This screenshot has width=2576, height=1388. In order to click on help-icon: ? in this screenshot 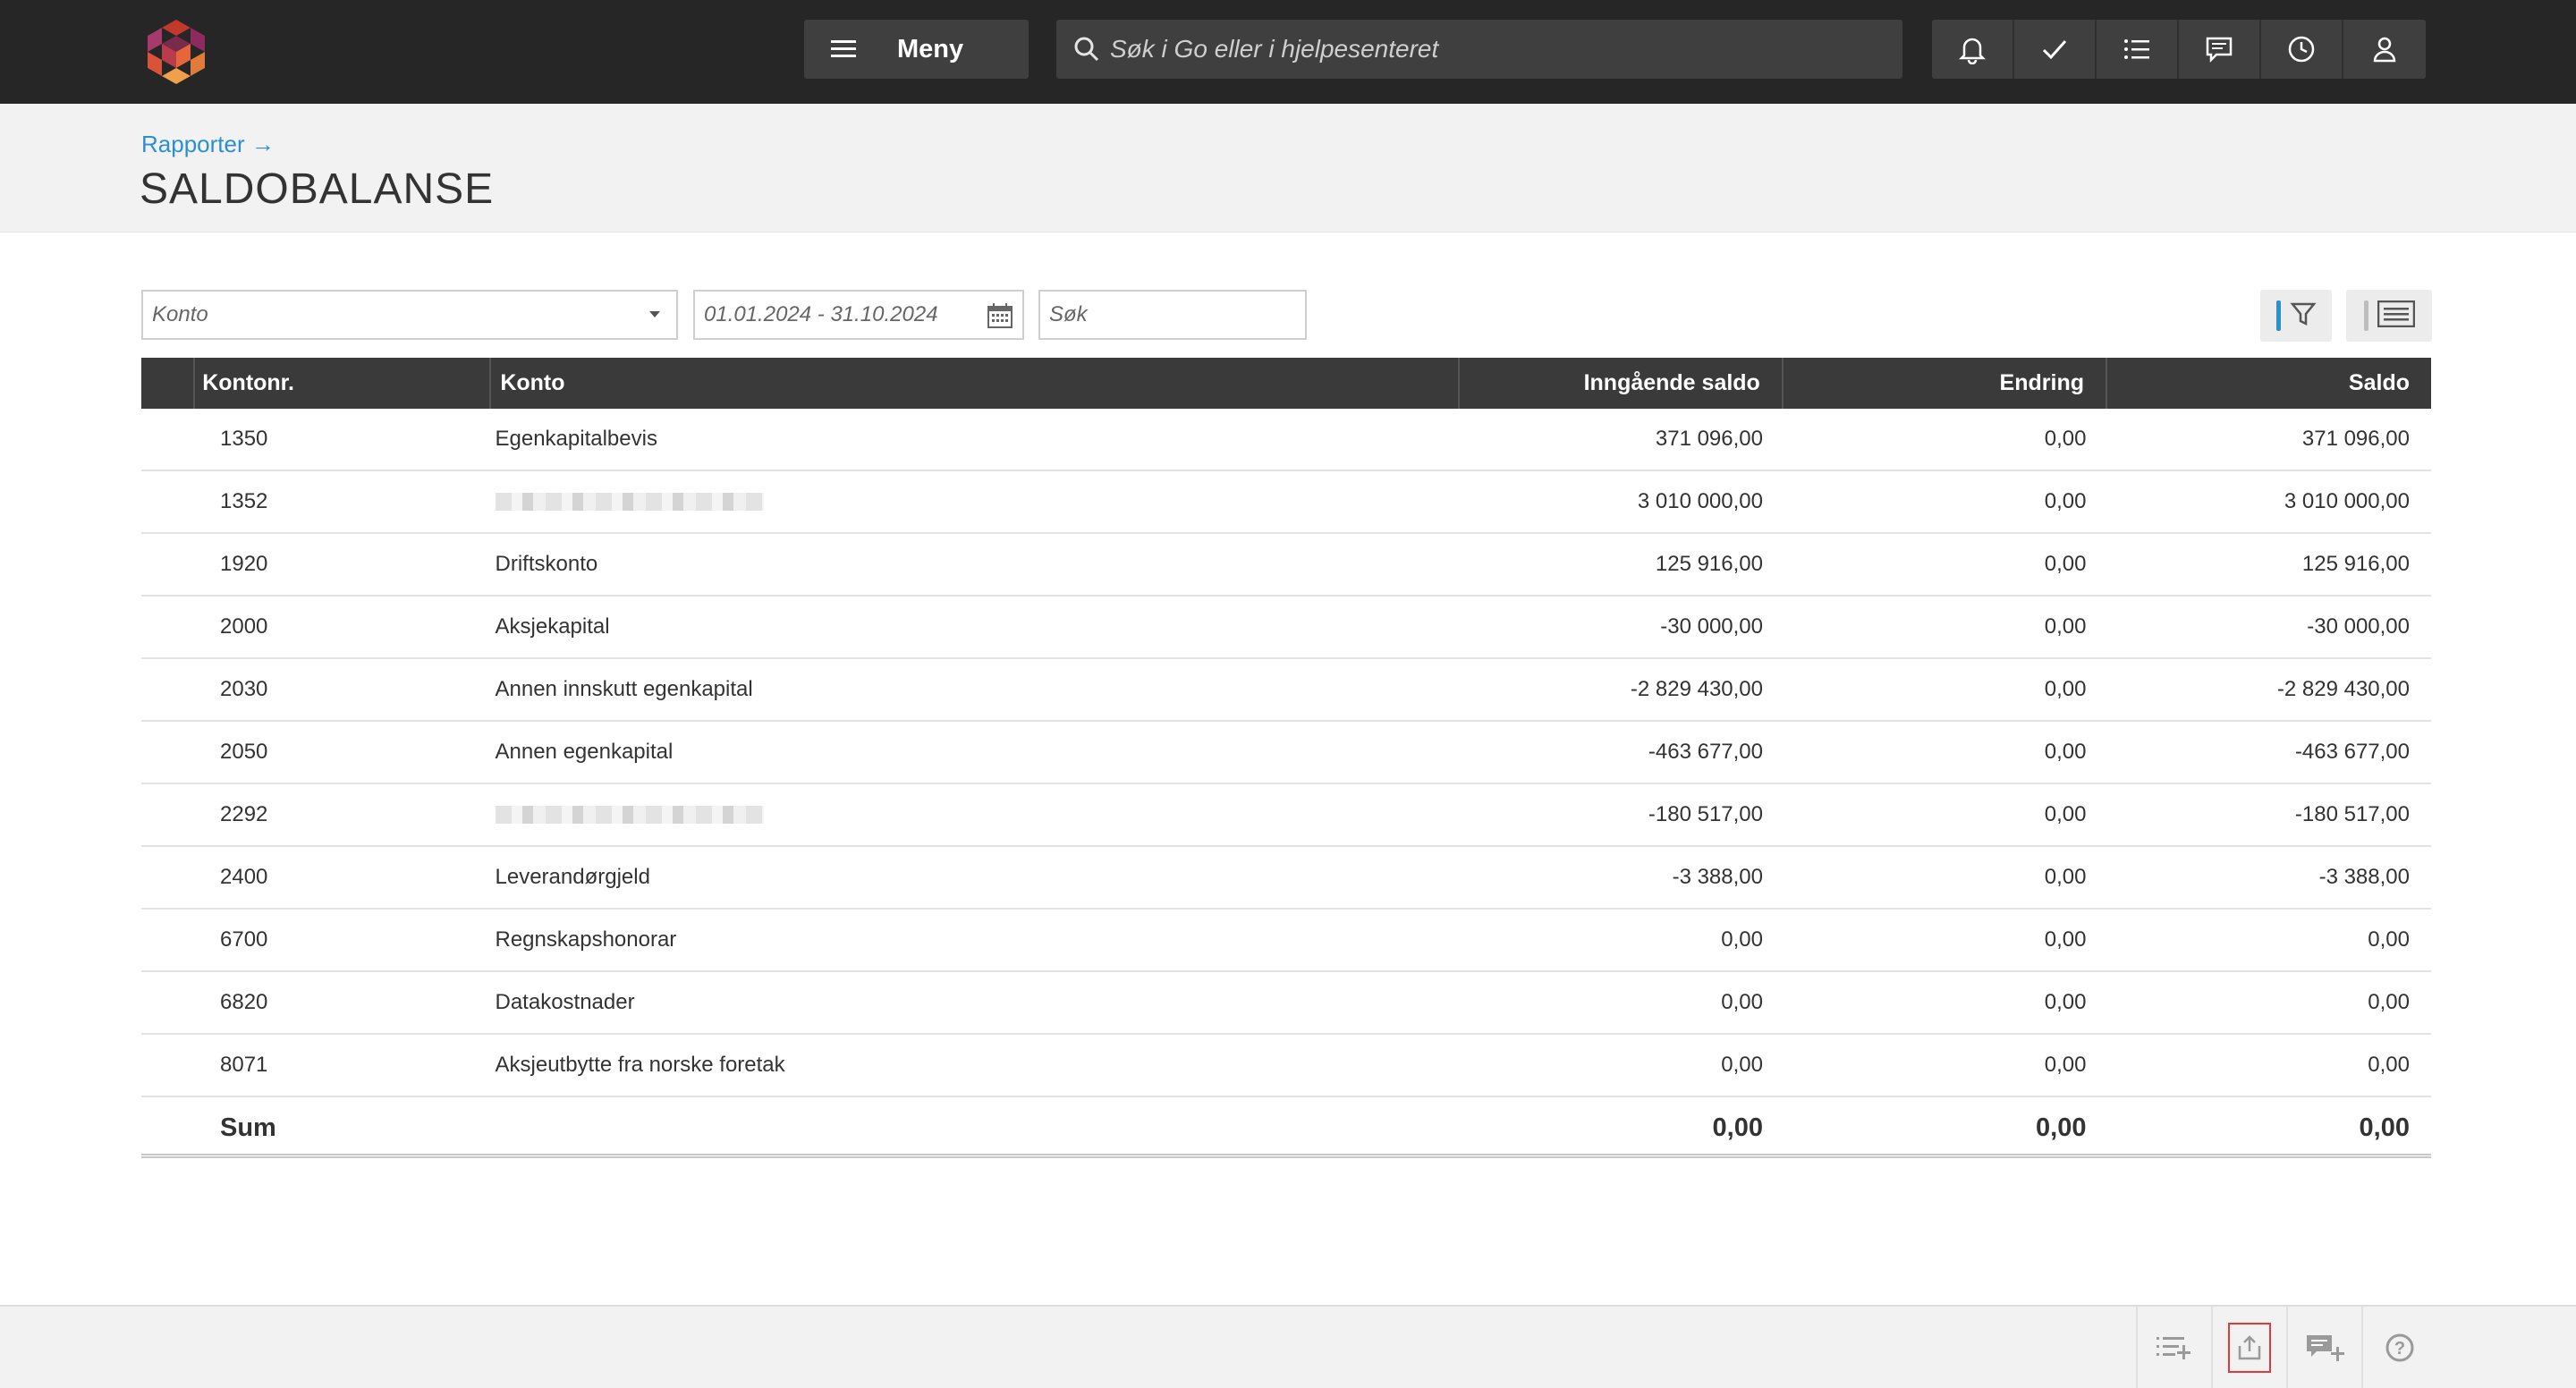, I will do `click(2398, 1347)`.